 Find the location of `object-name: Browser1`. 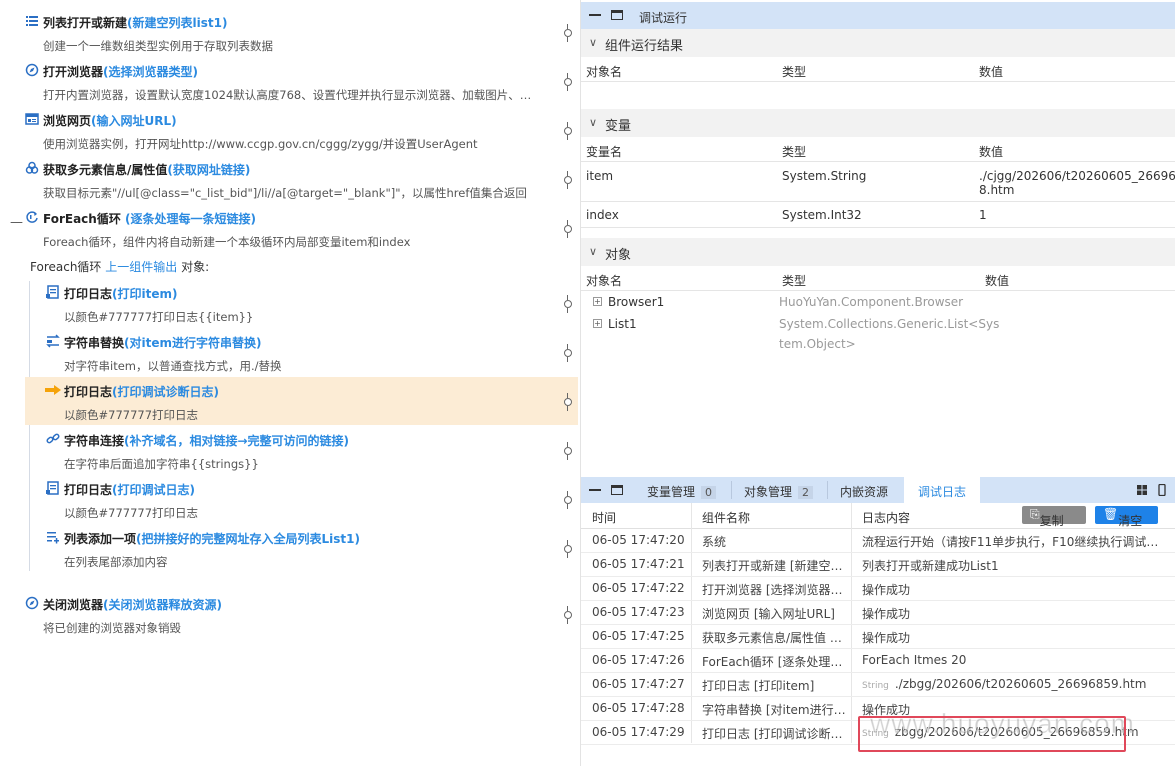

object-name: Browser1 is located at coordinates (636, 302).